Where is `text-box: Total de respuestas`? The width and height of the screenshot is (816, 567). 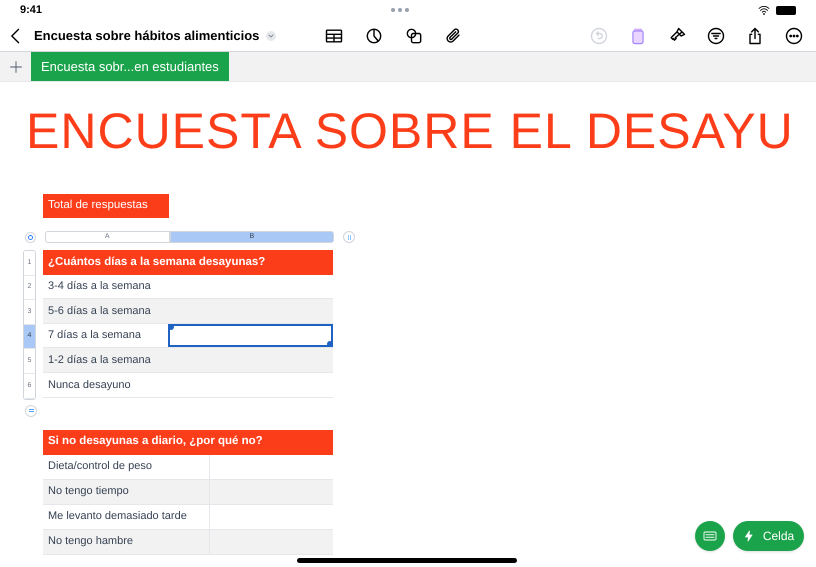 text-box: Total de respuestas is located at coordinates (106, 206).